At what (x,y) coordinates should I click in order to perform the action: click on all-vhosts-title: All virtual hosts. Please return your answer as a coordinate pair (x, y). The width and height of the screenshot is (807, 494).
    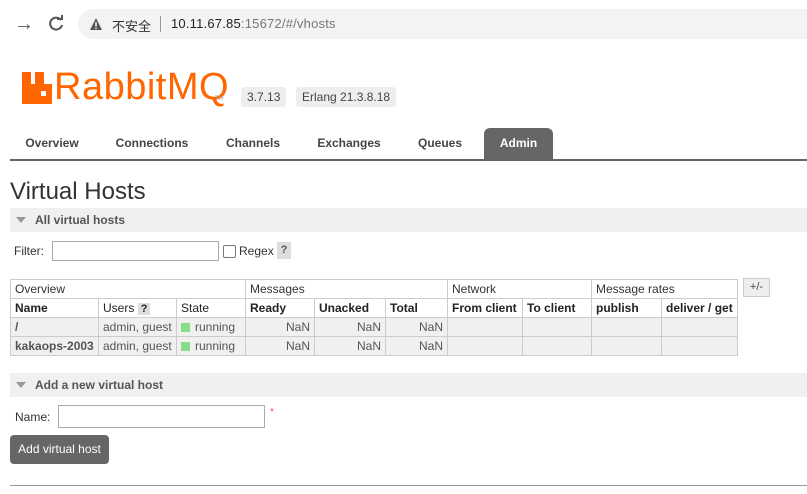
    Looking at the image, I should click on (80, 220).